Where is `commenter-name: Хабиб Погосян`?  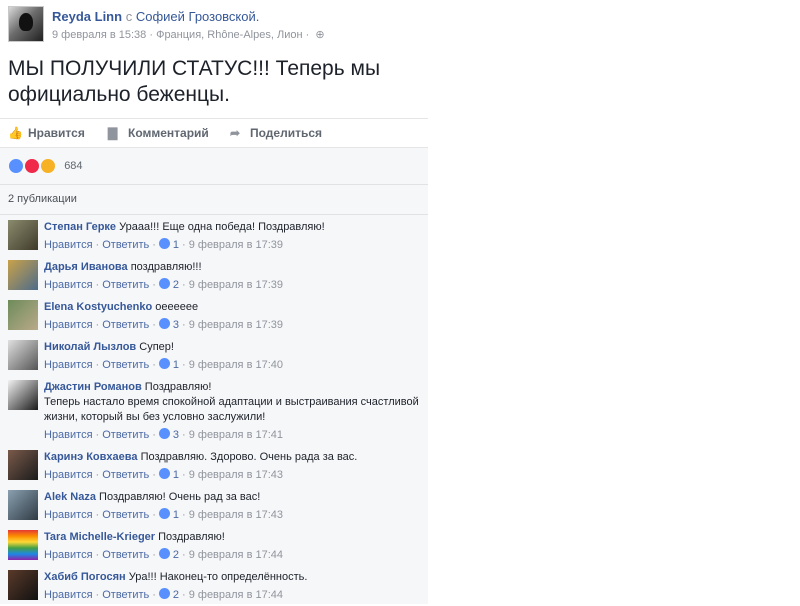 commenter-name: Хабиб Погосян is located at coordinates (85, 577).